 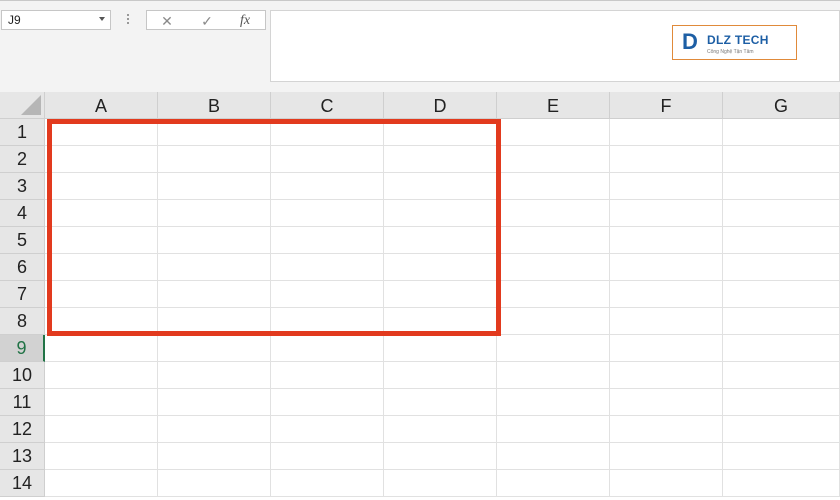 I want to click on row-header-8: 8, so click(x=22, y=321).